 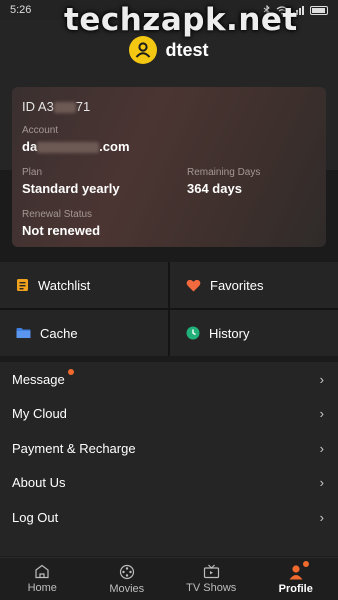 What do you see at coordinates (32, 172) in the screenshot?
I see `plan-label: Plan` at bounding box center [32, 172].